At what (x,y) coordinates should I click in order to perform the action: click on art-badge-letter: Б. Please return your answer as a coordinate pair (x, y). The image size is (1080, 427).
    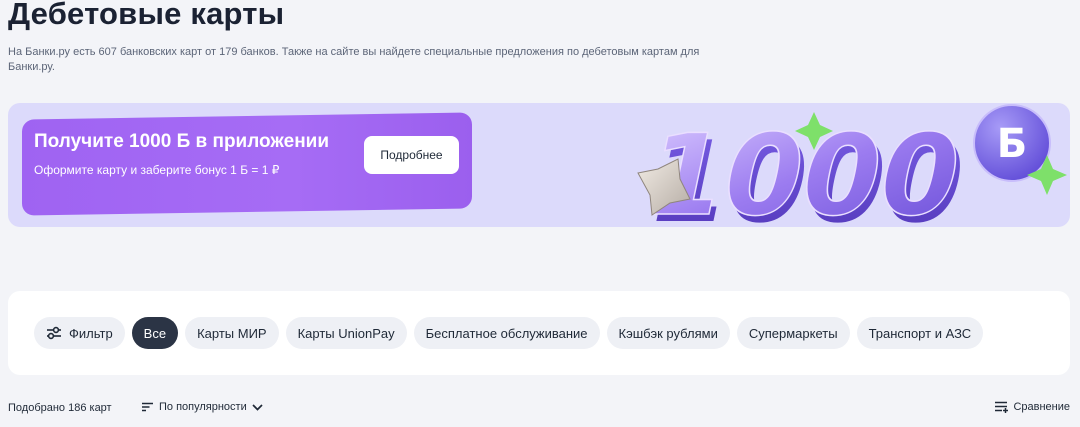
    Looking at the image, I should click on (1012, 144).